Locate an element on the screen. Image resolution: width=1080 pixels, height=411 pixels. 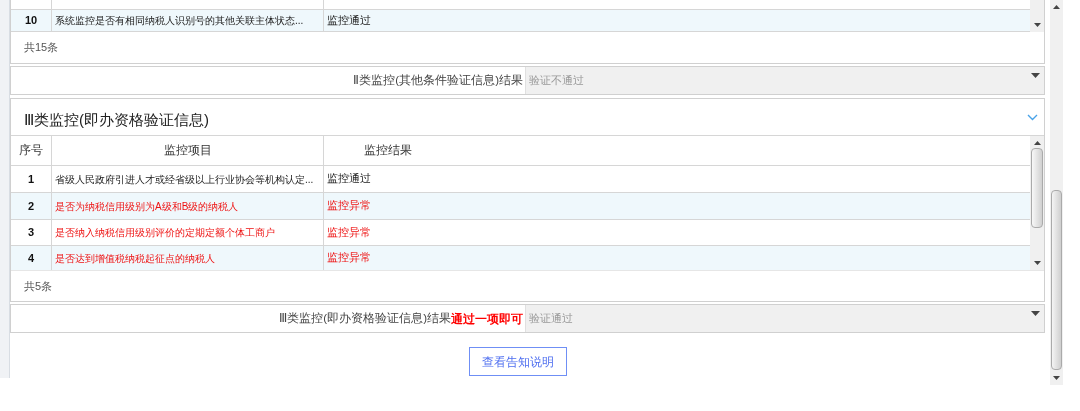
notice-button: 查看告知说明 is located at coordinates (517, 361).